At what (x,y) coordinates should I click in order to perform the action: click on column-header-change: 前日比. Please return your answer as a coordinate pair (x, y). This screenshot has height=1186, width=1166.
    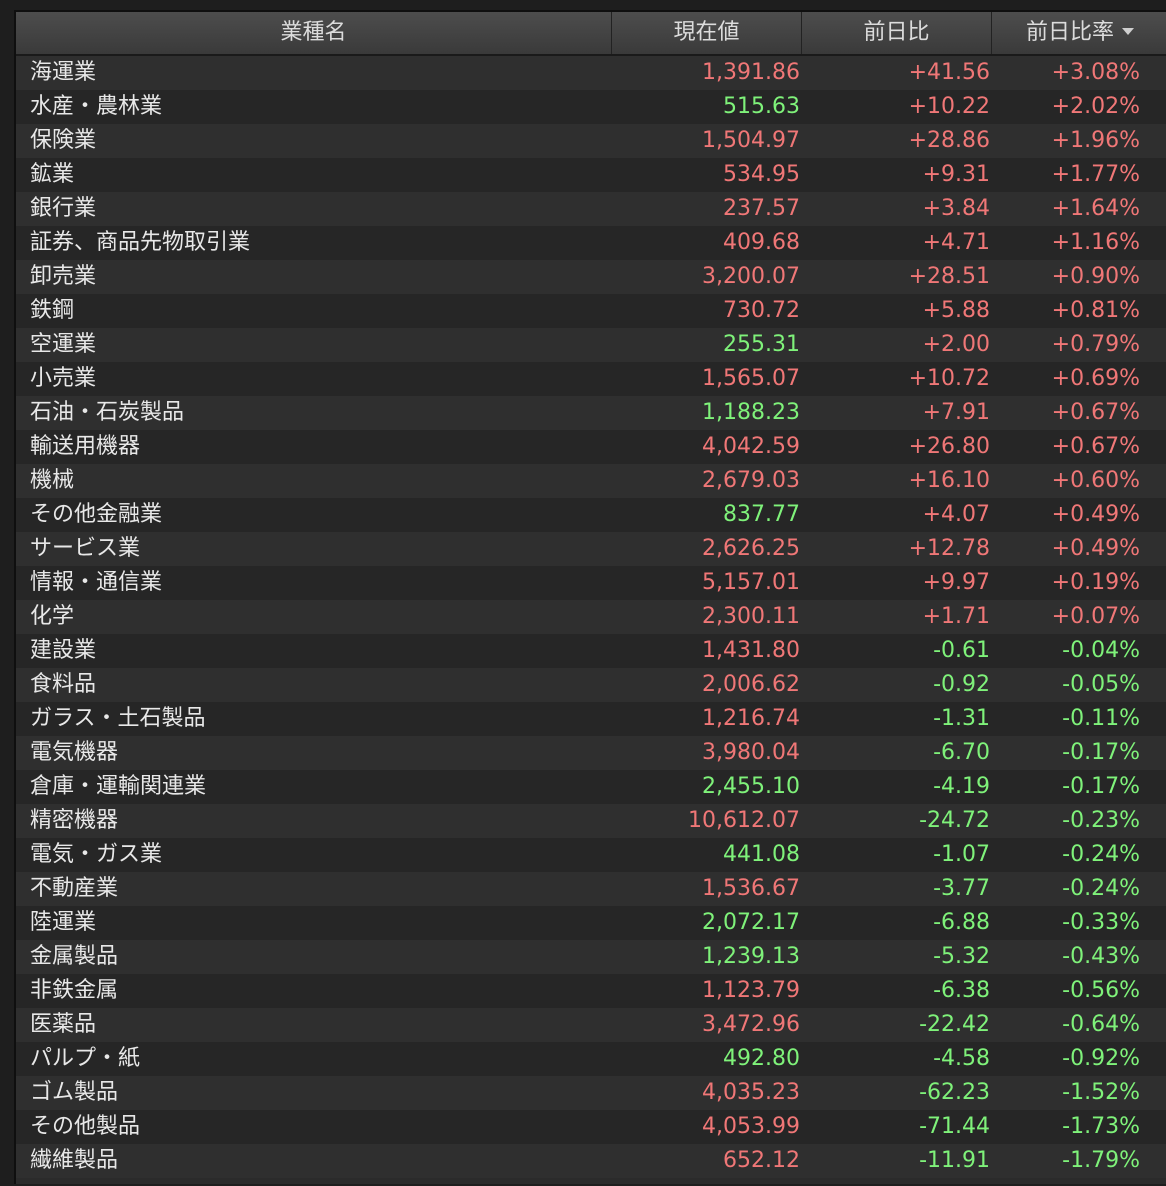
    Looking at the image, I should click on (897, 33).